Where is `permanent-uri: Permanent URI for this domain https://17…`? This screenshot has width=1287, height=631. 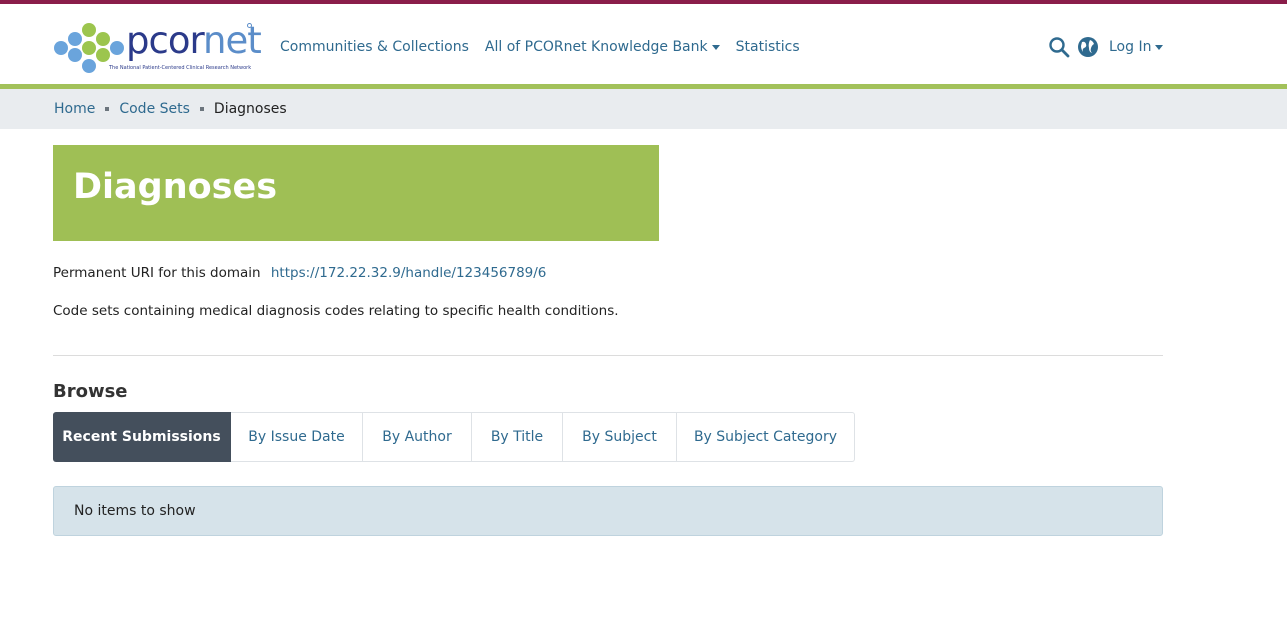
permanent-uri: Permanent URI for this domain https://17… is located at coordinates (299, 273).